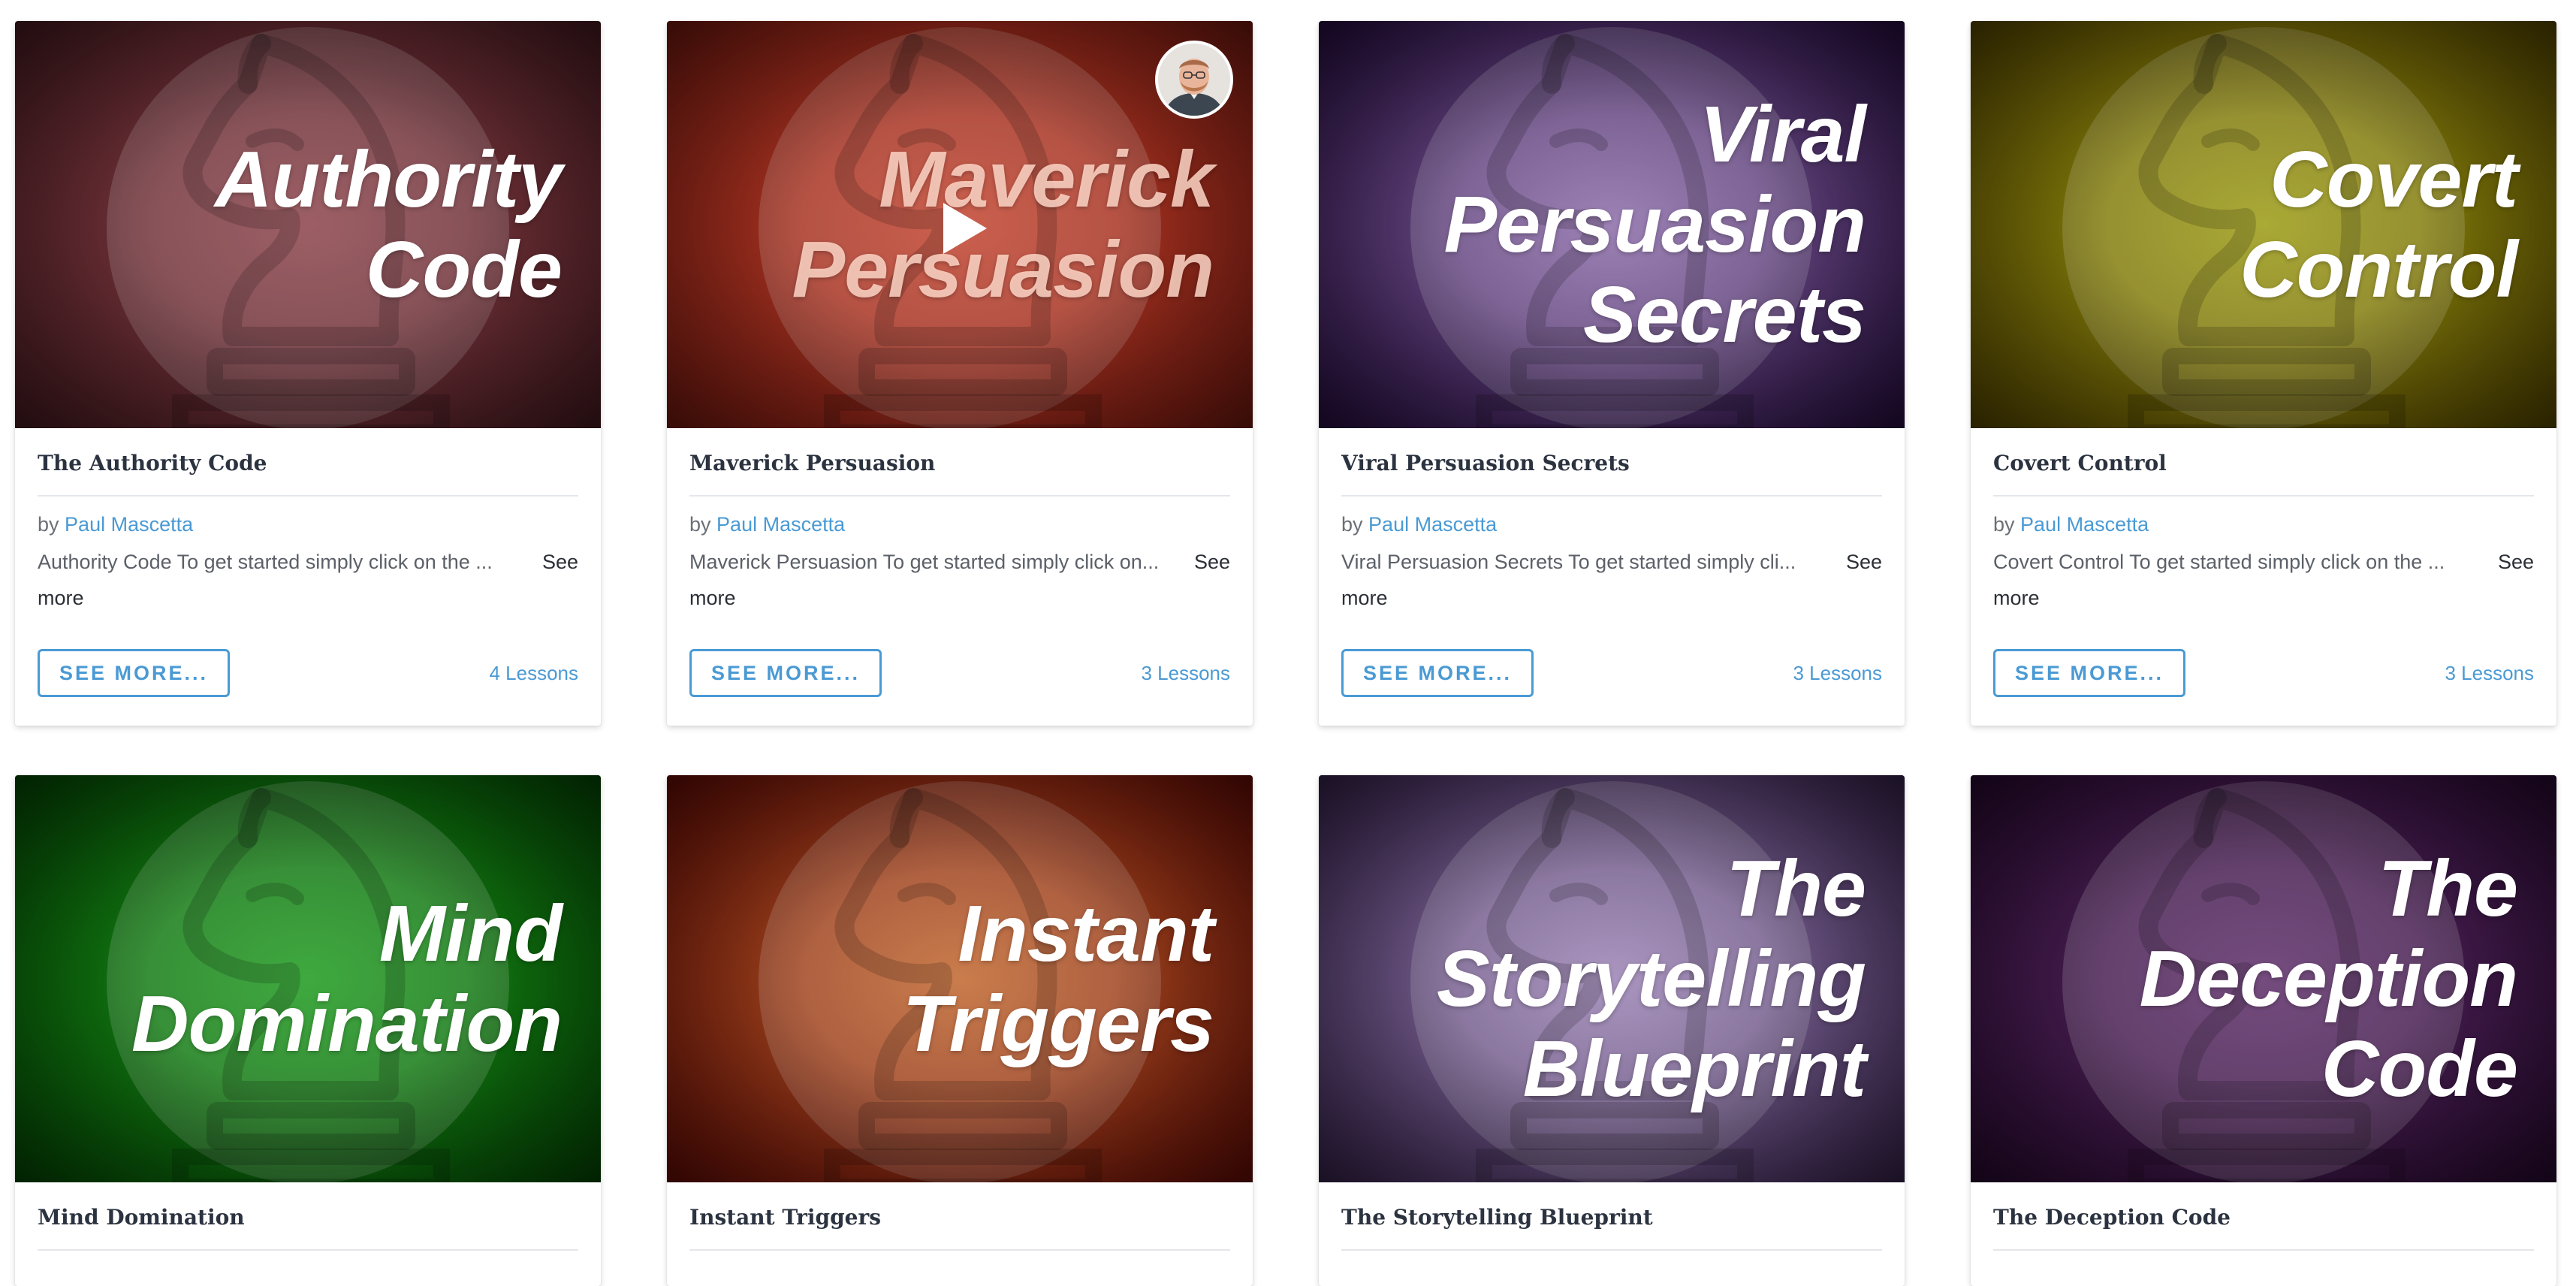 This screenshot has width=2576, height=1286. Describe the element at coordinates (1611, 463) in the screenshot. I see `course-title: Viral Persuasion Secrets` at that location.